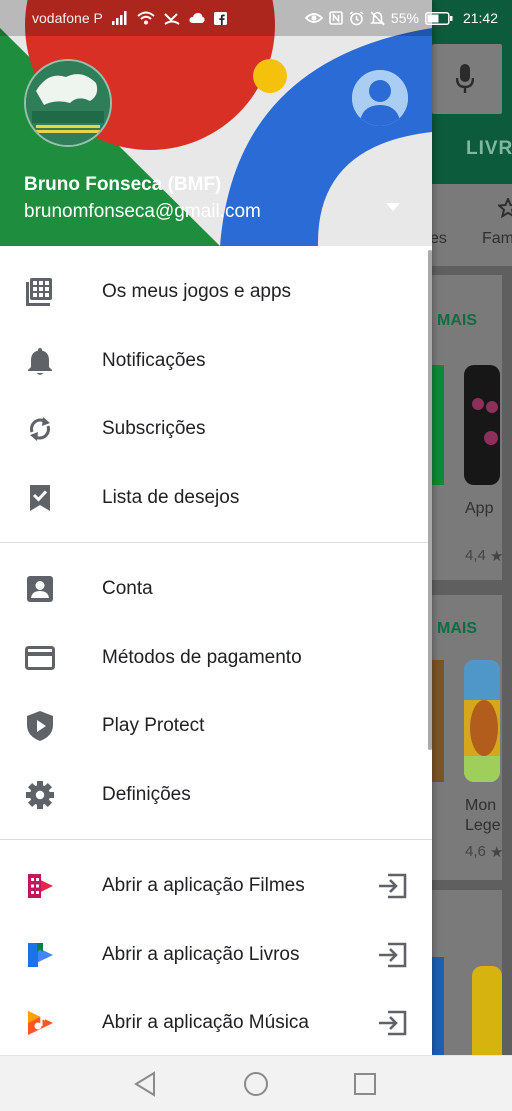 The width and height of the screenshot is (512, 1111). I want to click on account-name: Bruno Fonseca (BMF), so click(123, 184).